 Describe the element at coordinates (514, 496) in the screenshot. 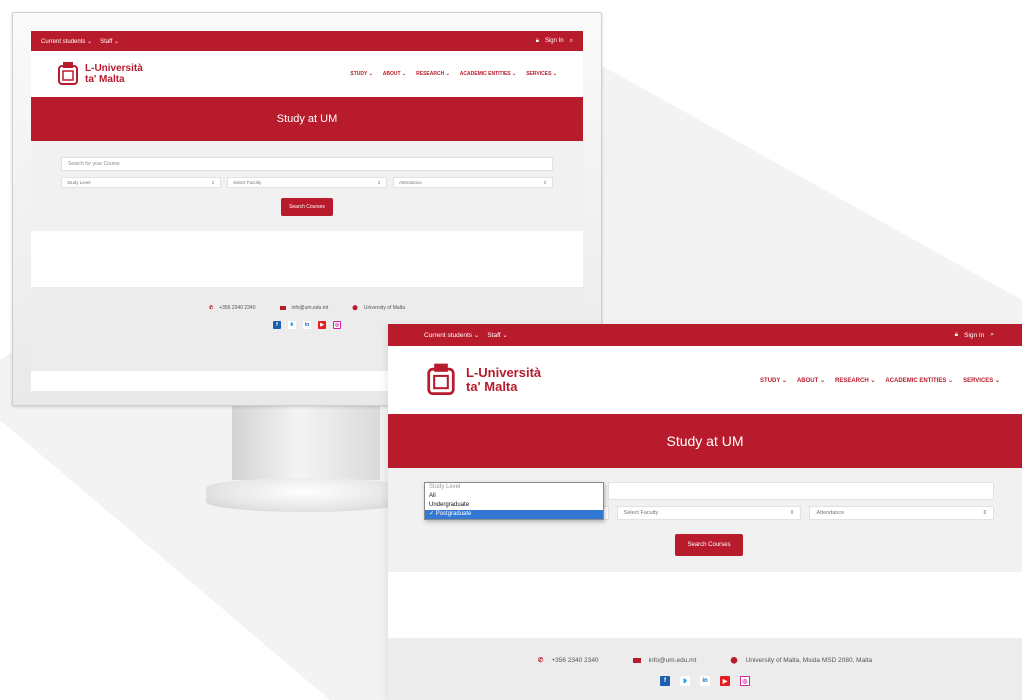

I see `dropdown-option-all: All` at that location.